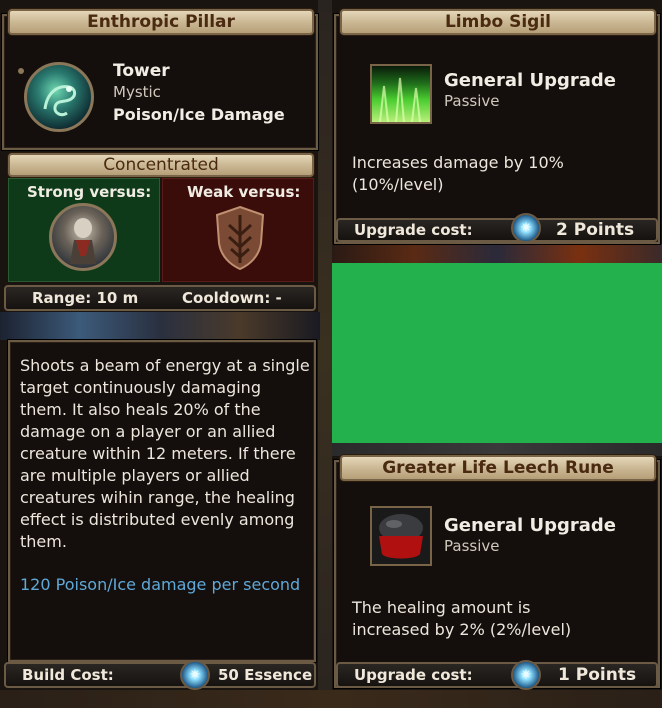 The image size is (662, 708). Describe the element at coordinates (597, 675) in the screenshot. I see `upgrade-cost-value: 1 Points` at that location.